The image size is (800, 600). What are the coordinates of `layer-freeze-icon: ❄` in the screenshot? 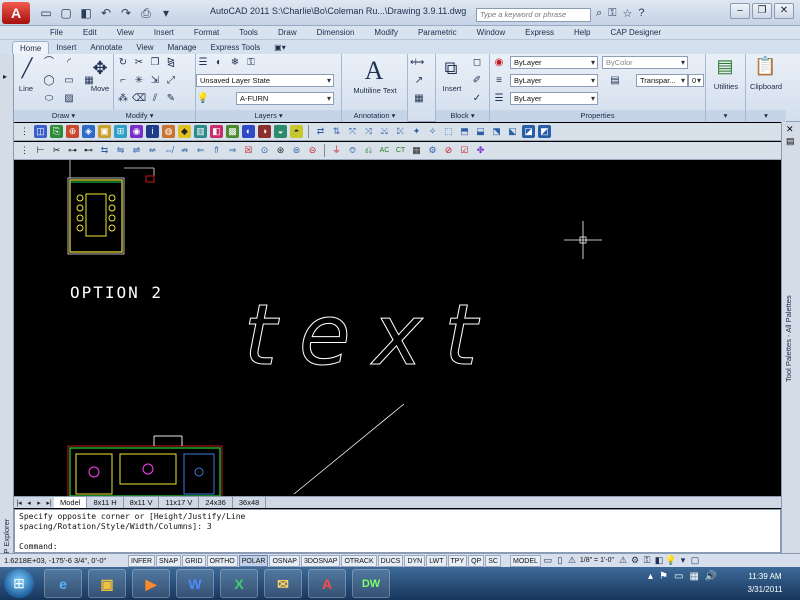 It's located at (235, 63).